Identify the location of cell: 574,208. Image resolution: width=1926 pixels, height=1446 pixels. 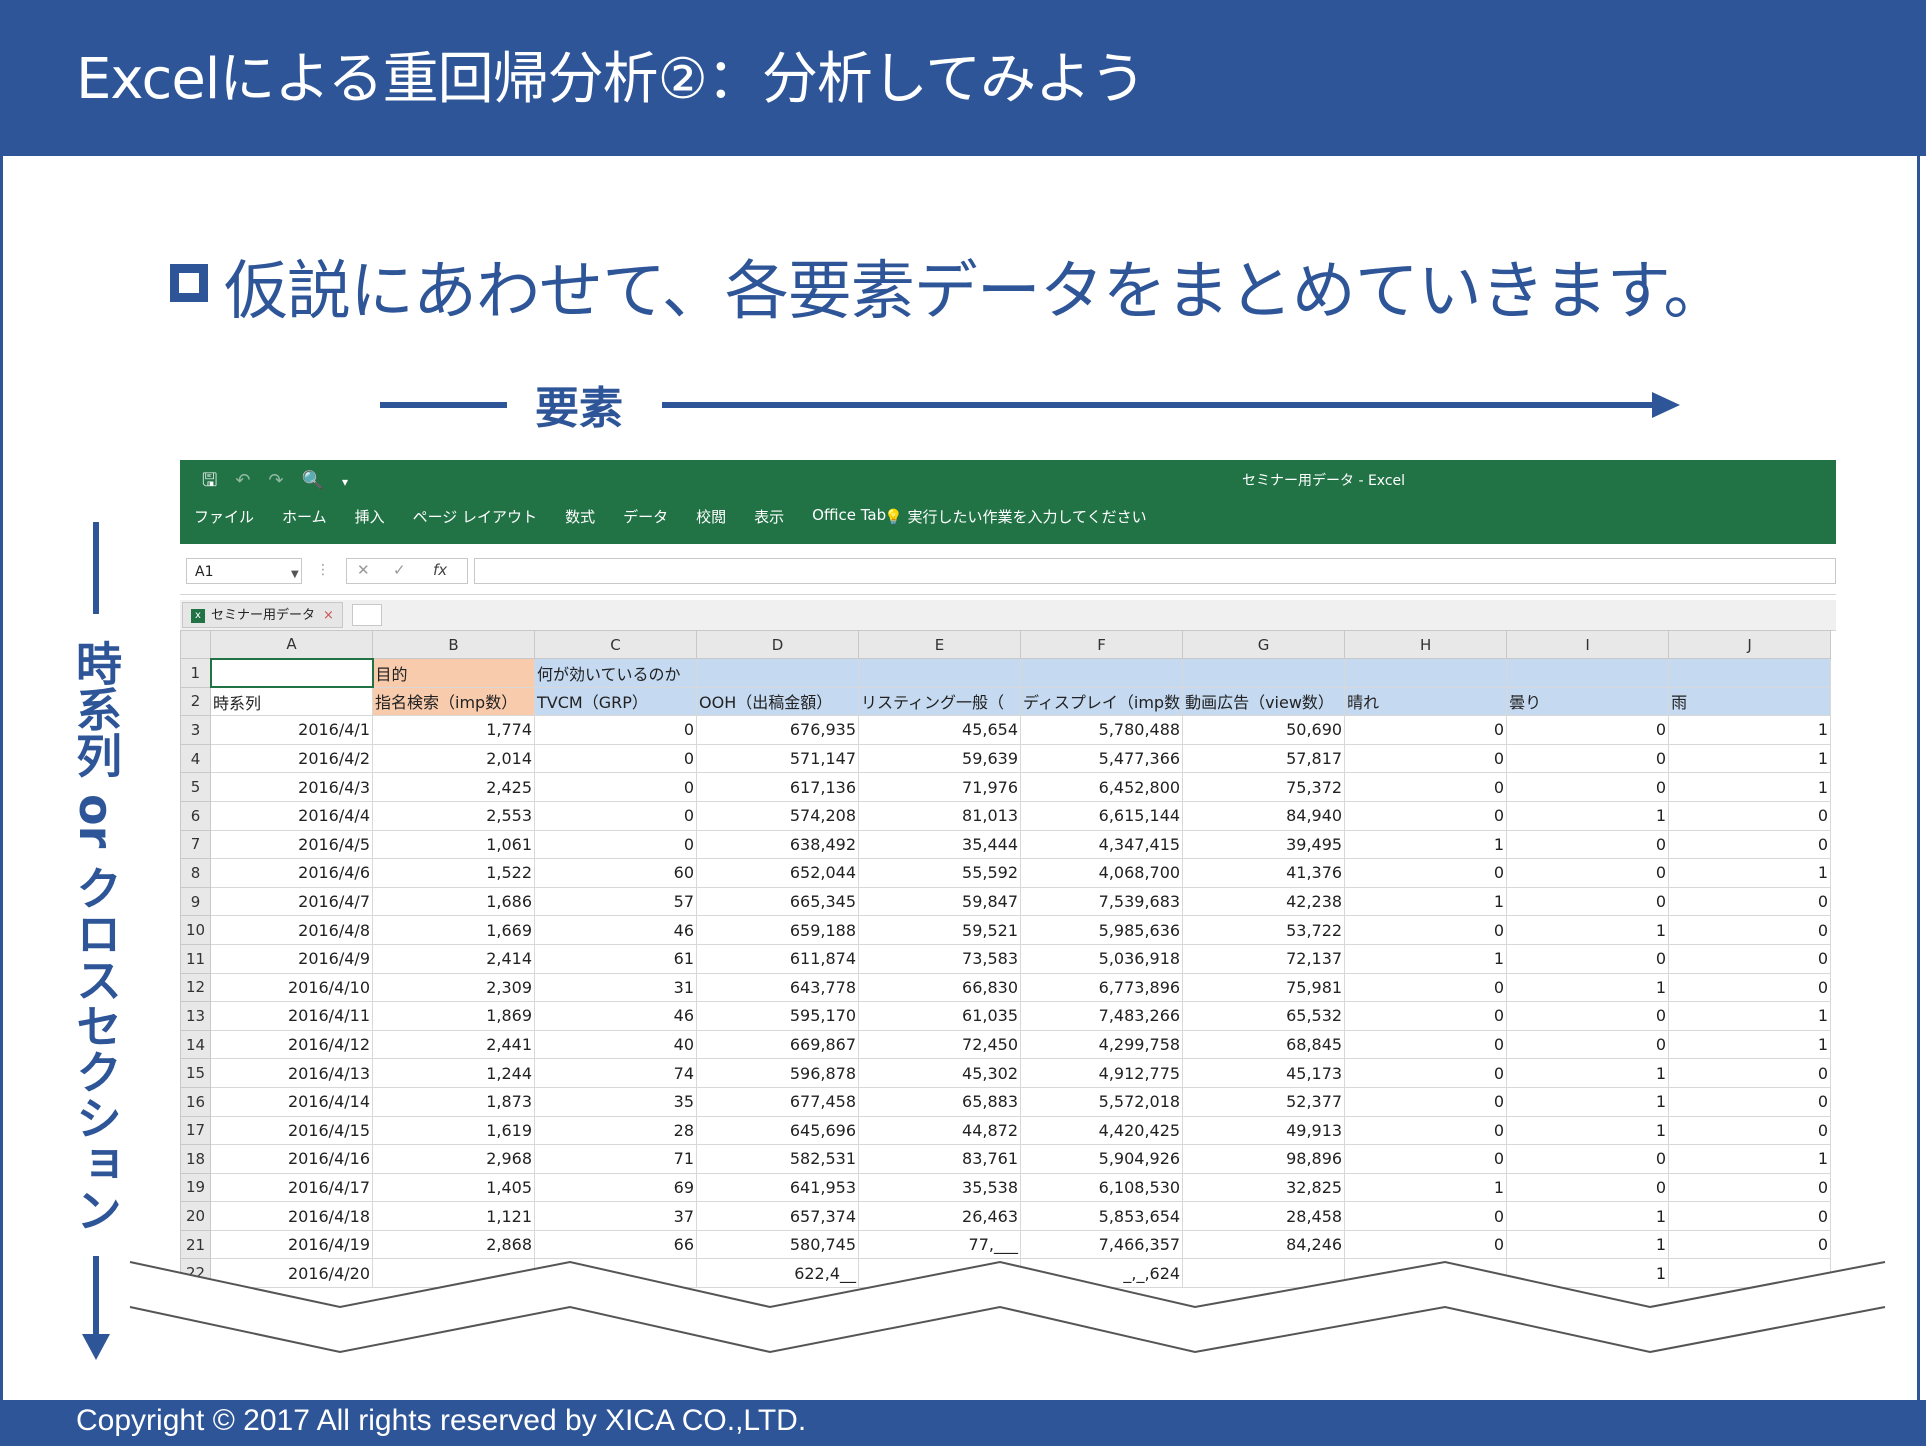
(777, 815).